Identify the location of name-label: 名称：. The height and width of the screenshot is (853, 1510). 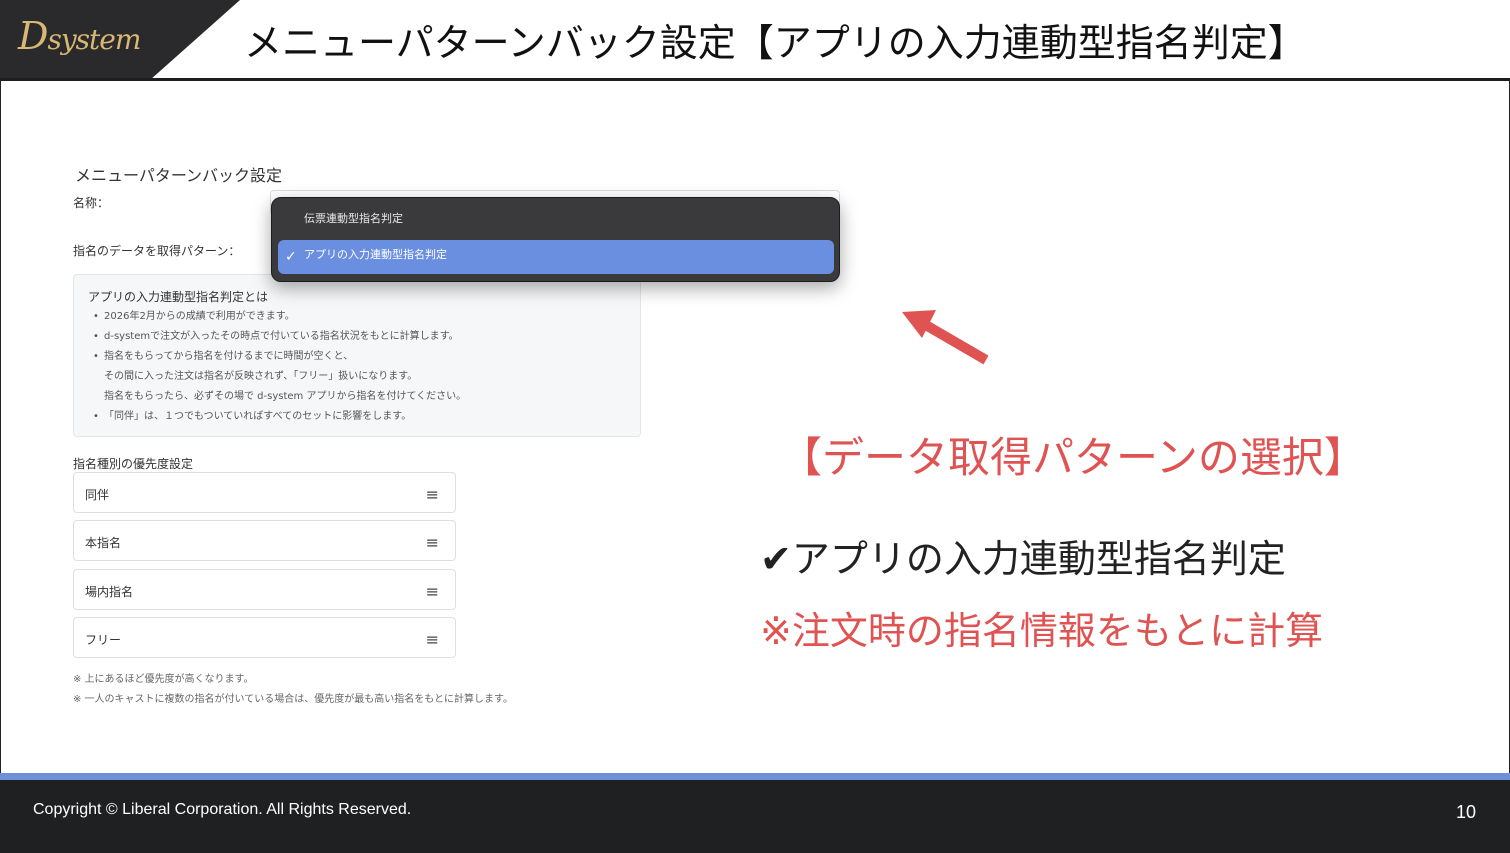
(91, 203).